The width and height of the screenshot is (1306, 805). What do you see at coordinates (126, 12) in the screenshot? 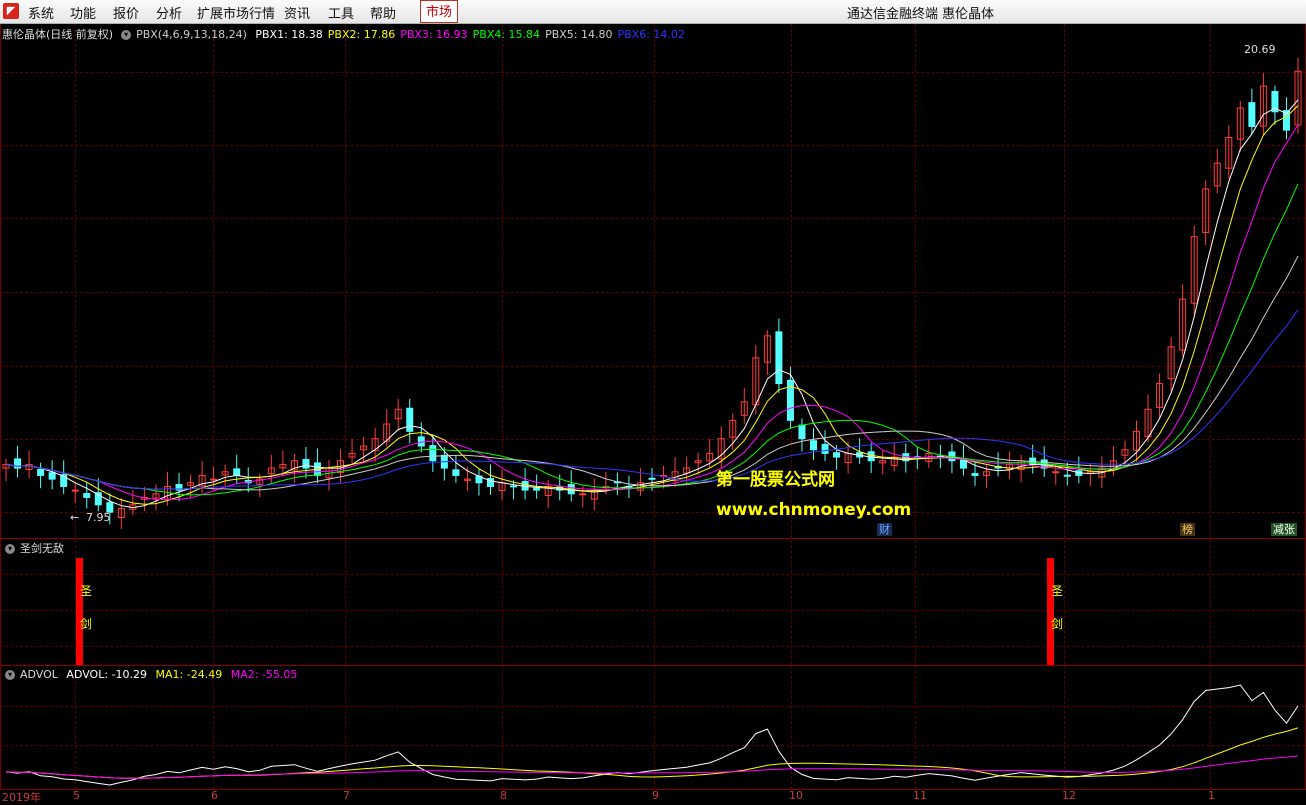
I see `menu-quote: 报价` at bounding box center [126, 12].